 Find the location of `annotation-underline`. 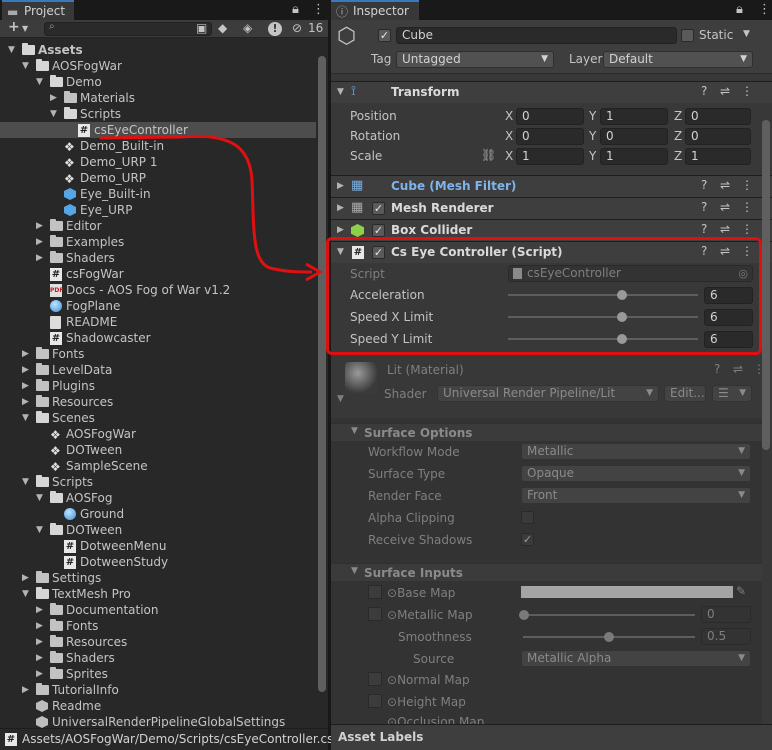

annotation-underline is located at coordinates (140, 137).